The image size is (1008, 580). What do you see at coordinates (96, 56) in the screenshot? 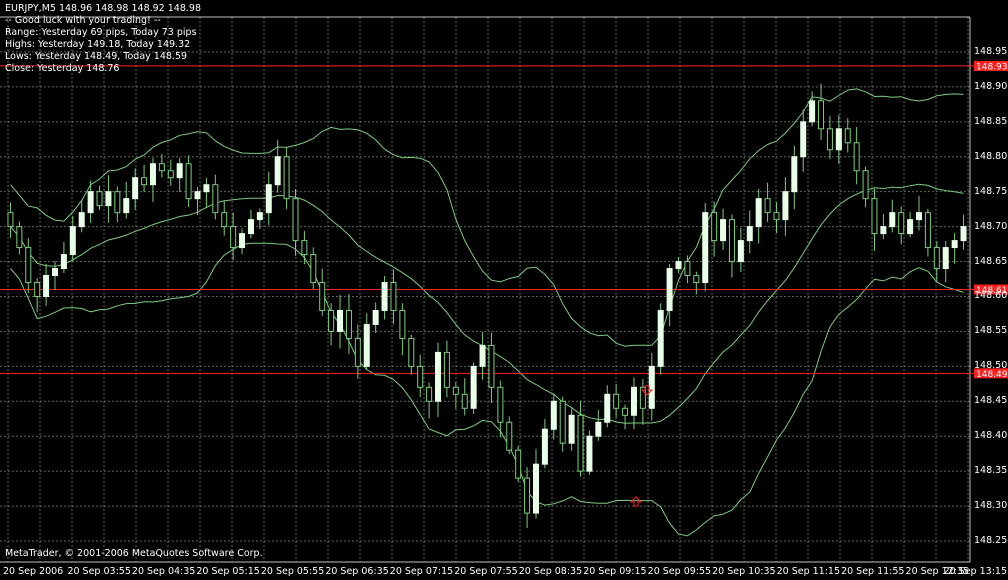
I see `lows-info: Lows: Yesterday 148.49, Today 148.59` at bounding box center [96, 56].